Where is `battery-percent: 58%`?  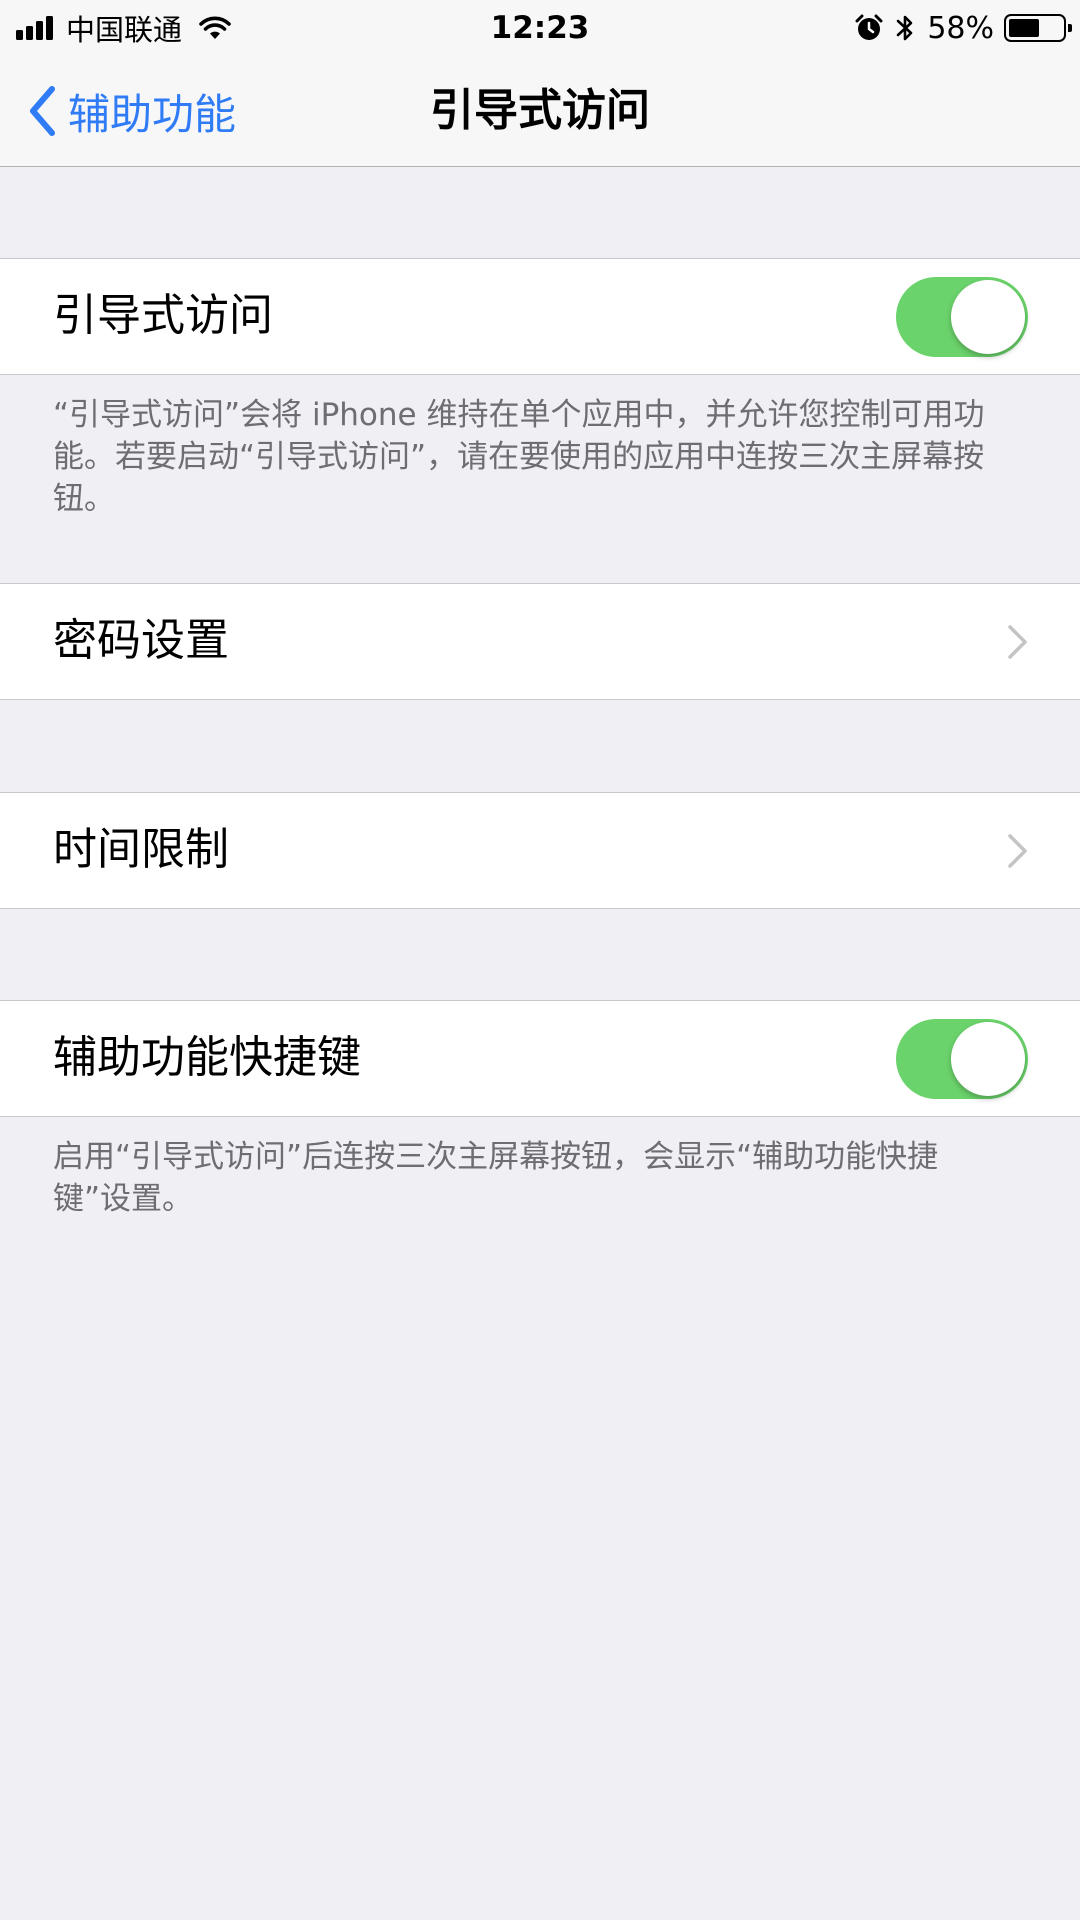 battery-percent: 58% is located at coordinates (960, 28).